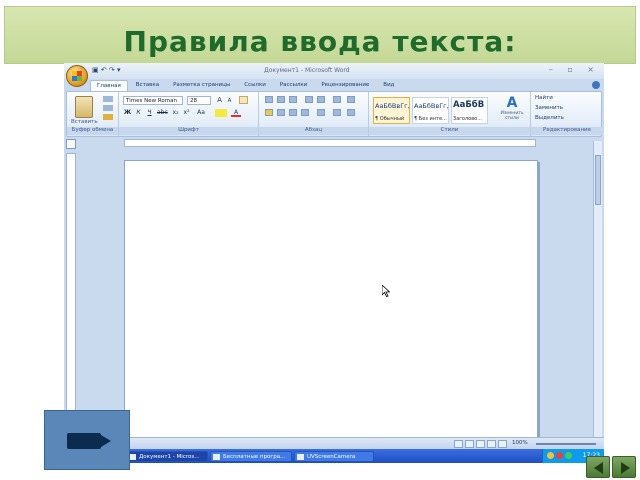  What do you see at coordinates (229, 101) in the screenshot?
I see `shrink-font-button: A` at bounding box center [229, 101].